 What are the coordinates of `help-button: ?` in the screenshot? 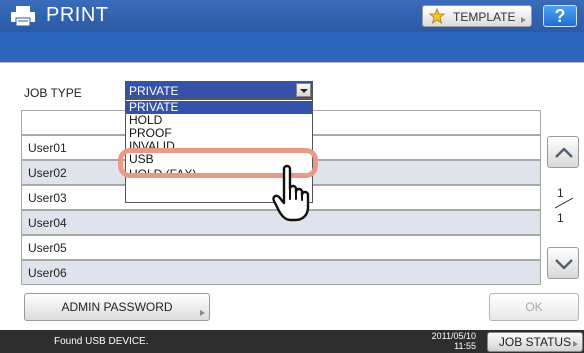 It's located at (560, 16).